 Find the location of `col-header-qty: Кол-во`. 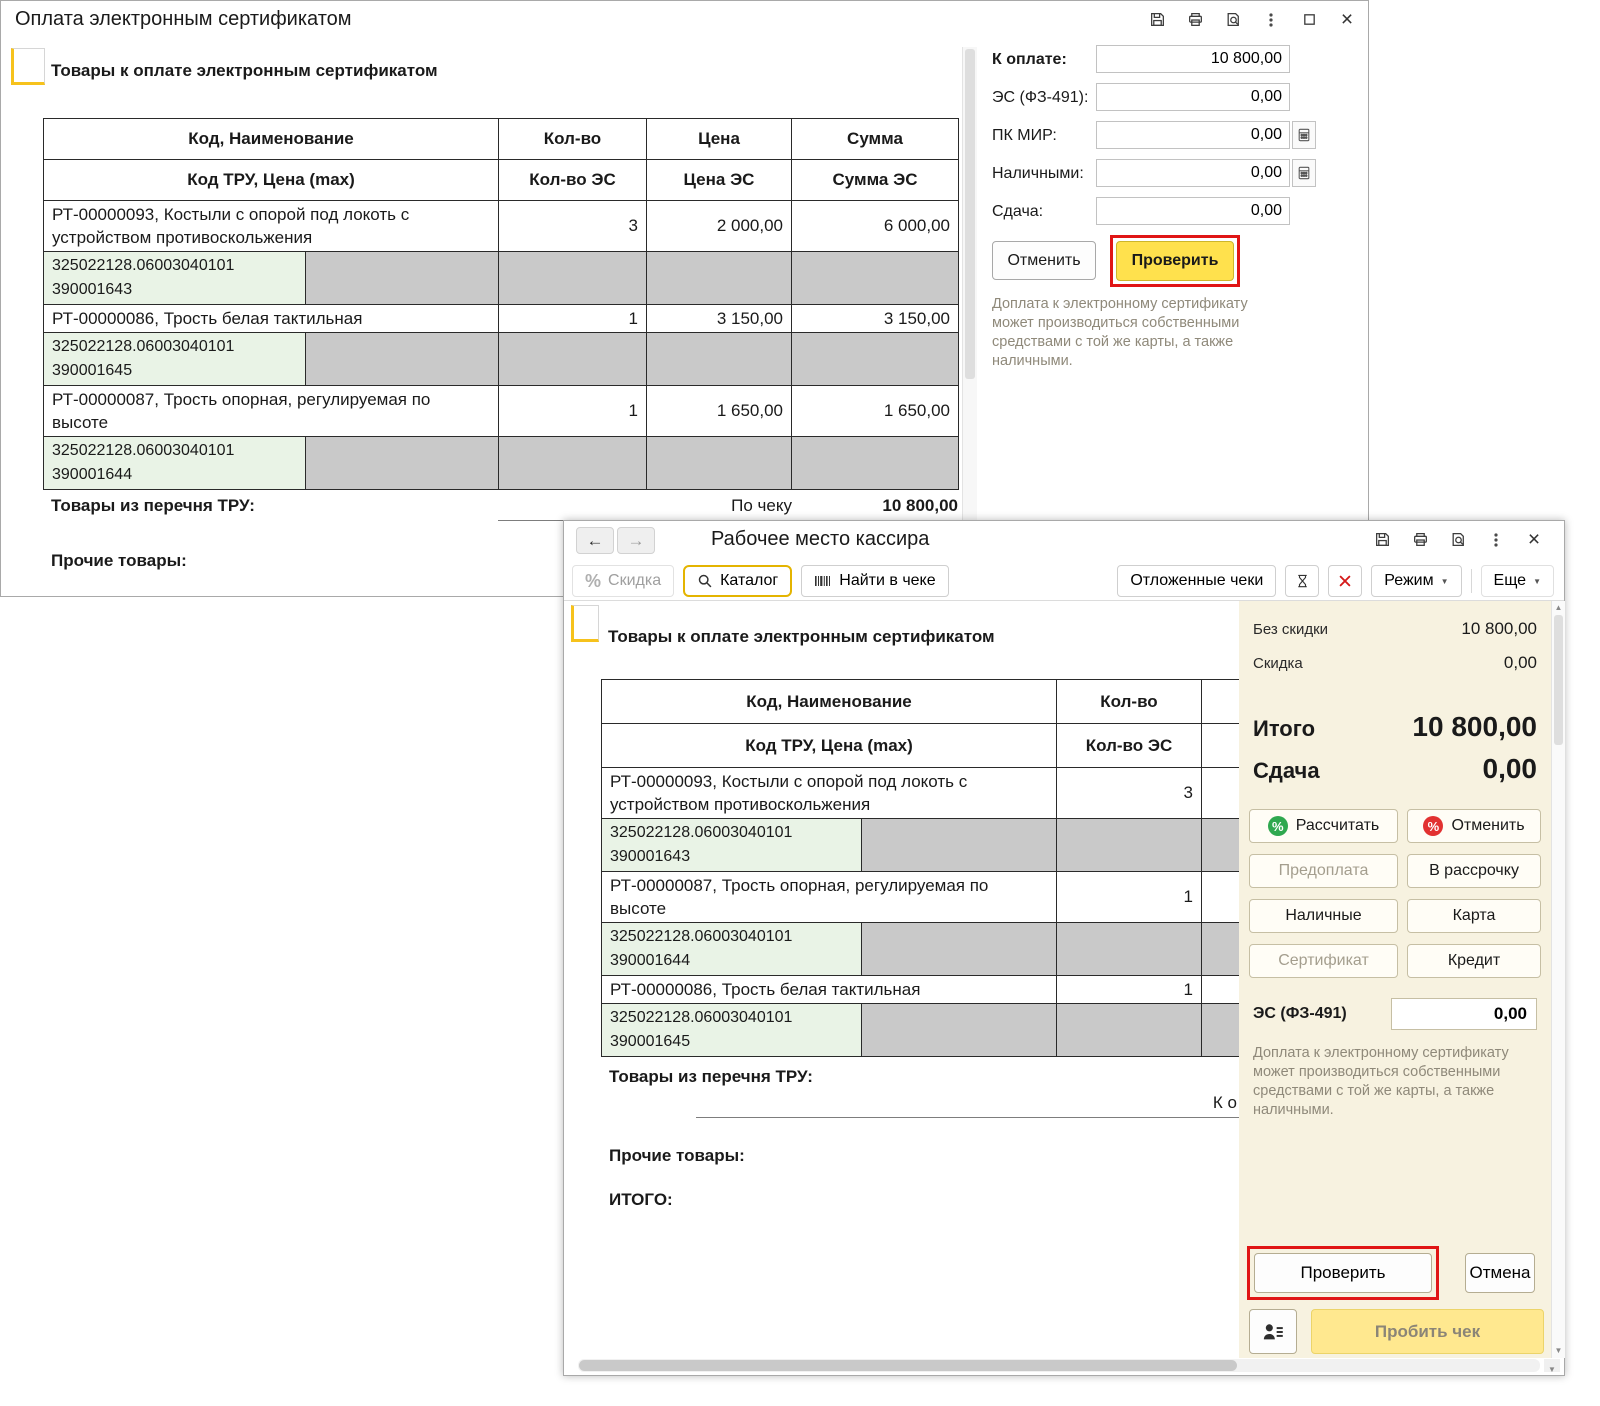

col-header-qty: Кол-во is located at coordinates (572, 139).